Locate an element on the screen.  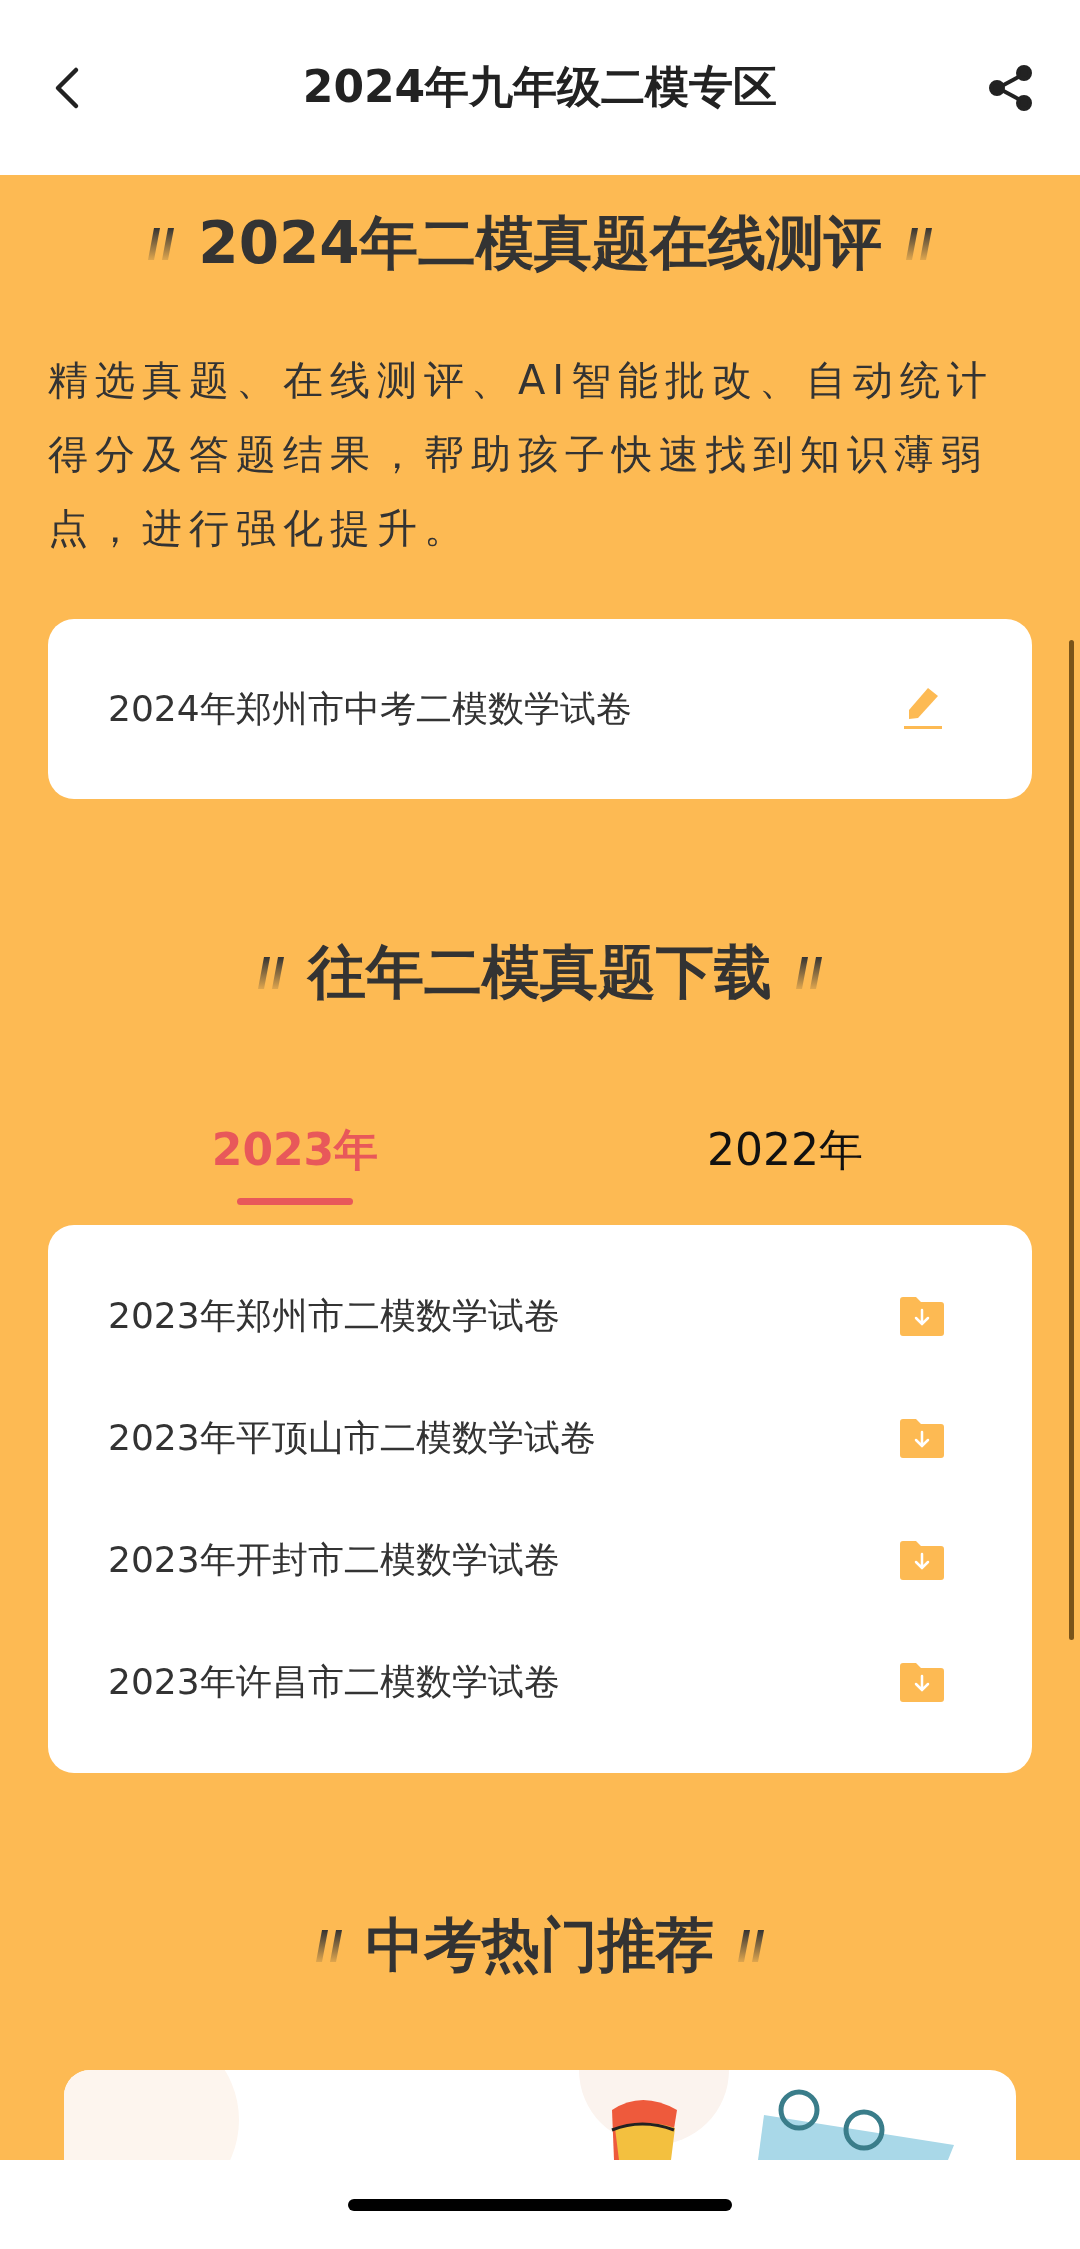
section-description: 精选真题、在线测评、AI智能批改、自动统计得分及答题结果，帮助孩子快速找到知识薄弱点，进行强化提升。 is located at coordinates (521, 454).